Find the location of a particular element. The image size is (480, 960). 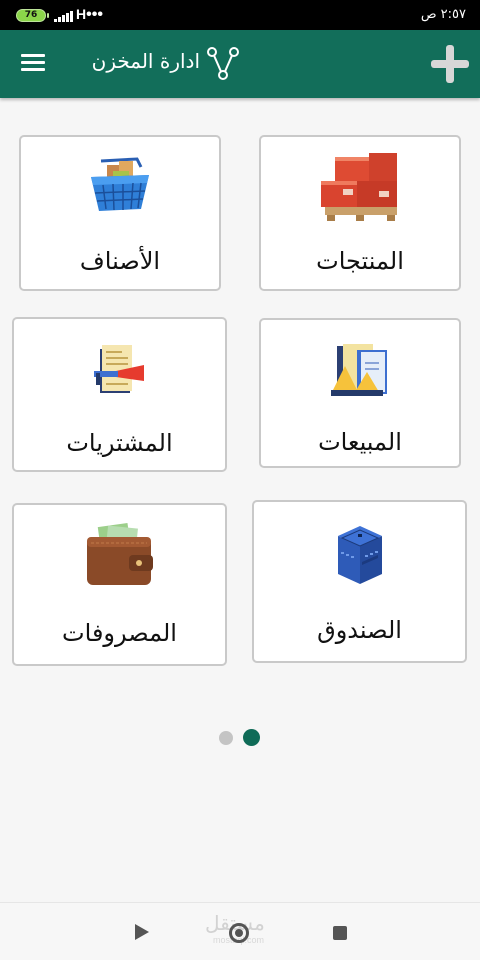

signal-icon is located at coordinates (65, 16).